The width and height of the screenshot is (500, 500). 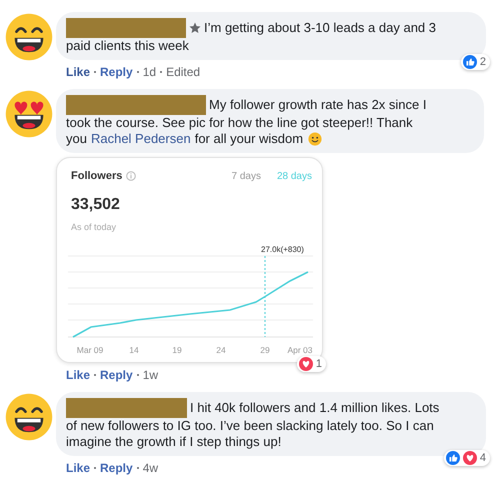 What do you see at coordinates (265, 350) in the screenshot?
I see `axis-label: 29` at bounding box center [265, 350].